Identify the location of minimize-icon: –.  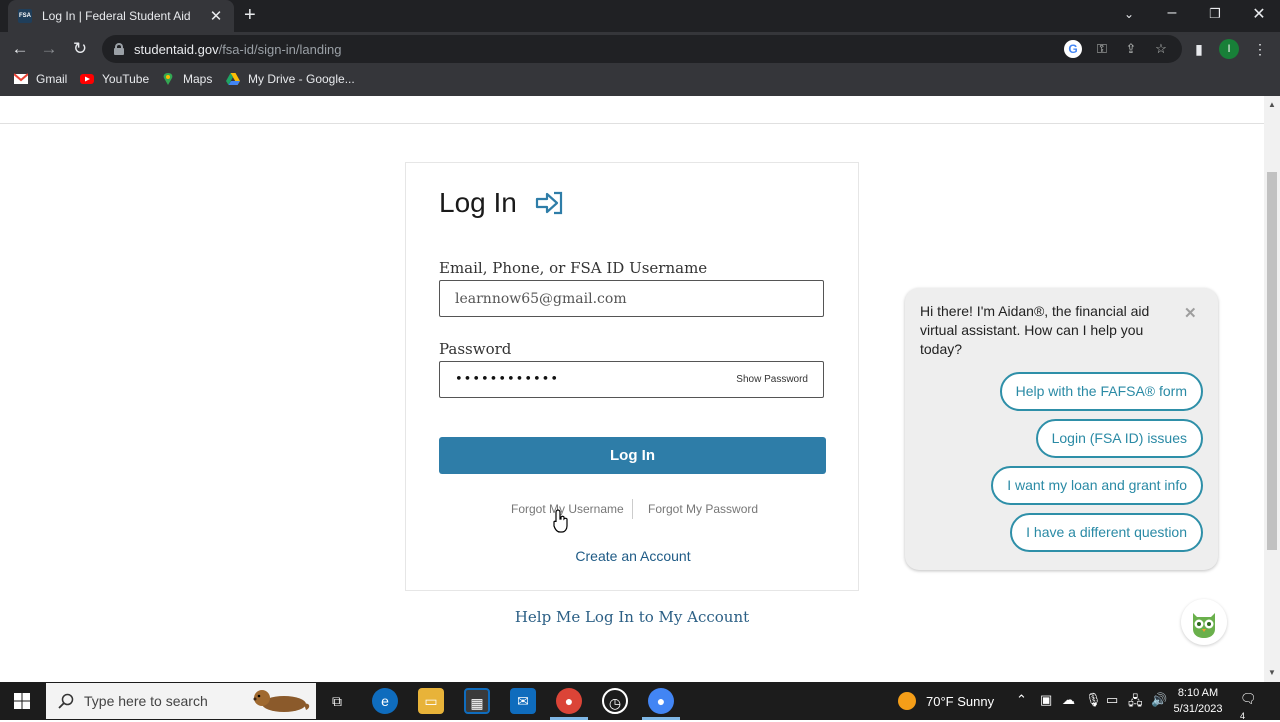
(1172, 13).